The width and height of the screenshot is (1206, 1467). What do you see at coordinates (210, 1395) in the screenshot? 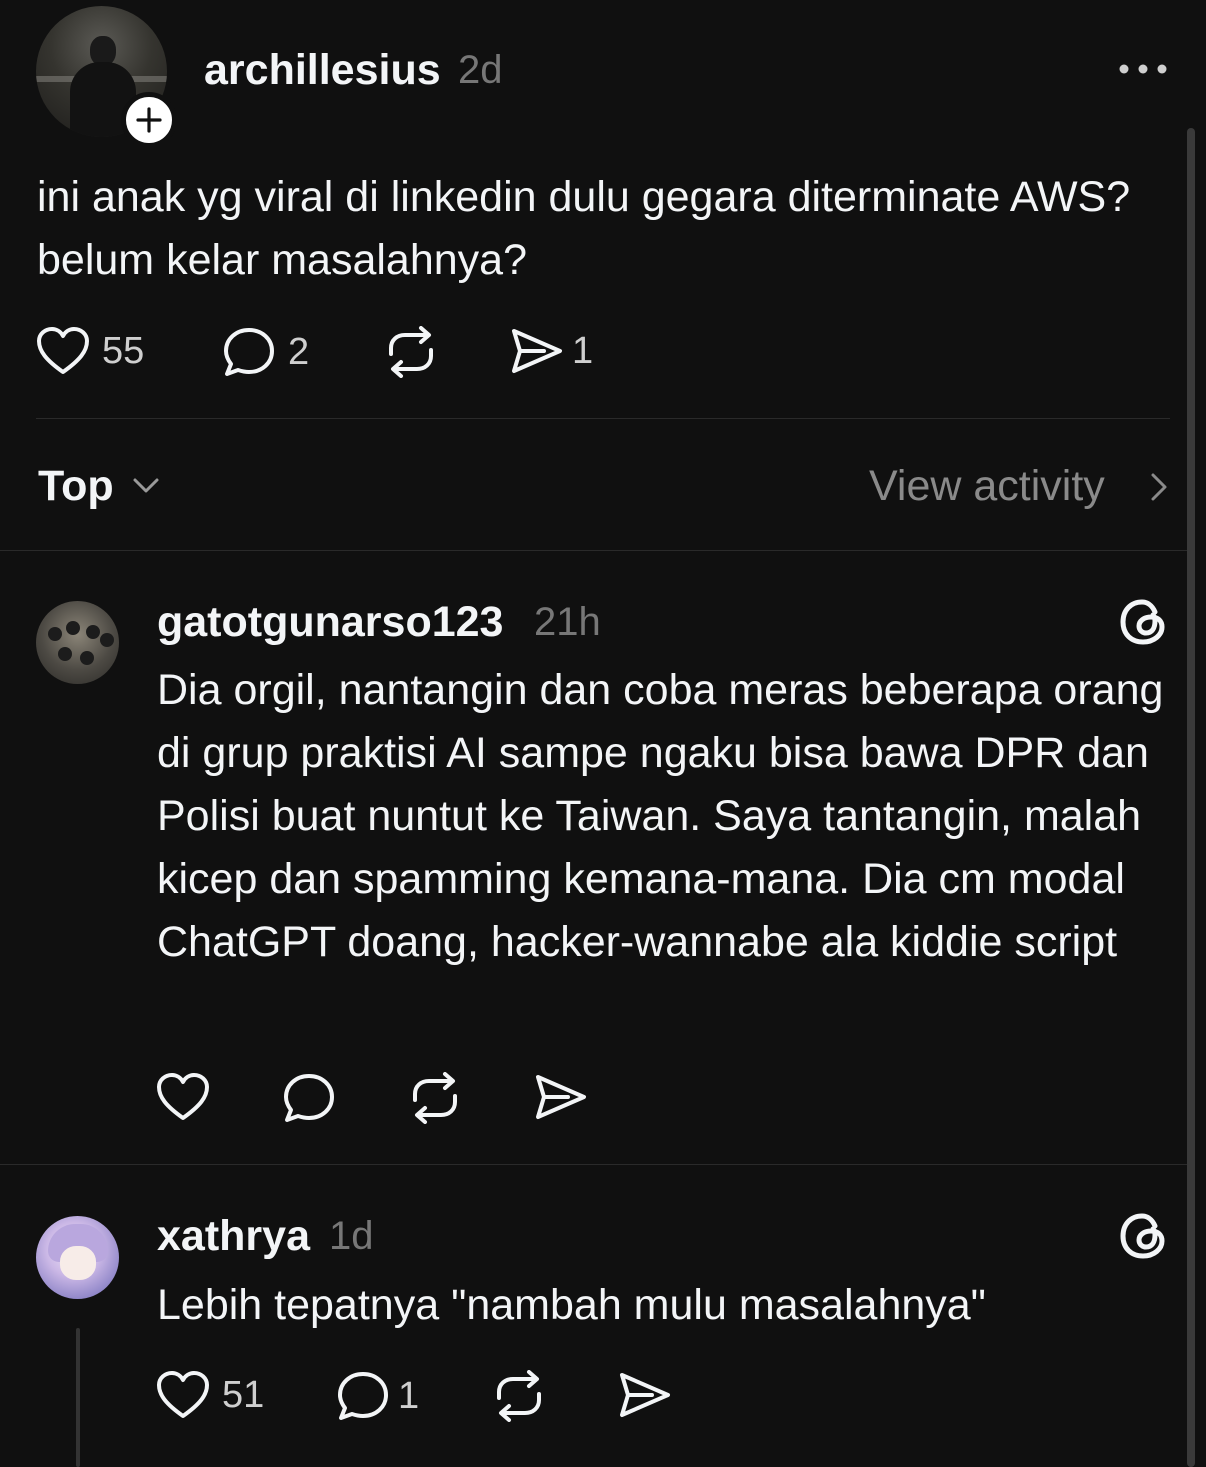
I see `comment-like-button: 51` at bounding box center [210, 1395].